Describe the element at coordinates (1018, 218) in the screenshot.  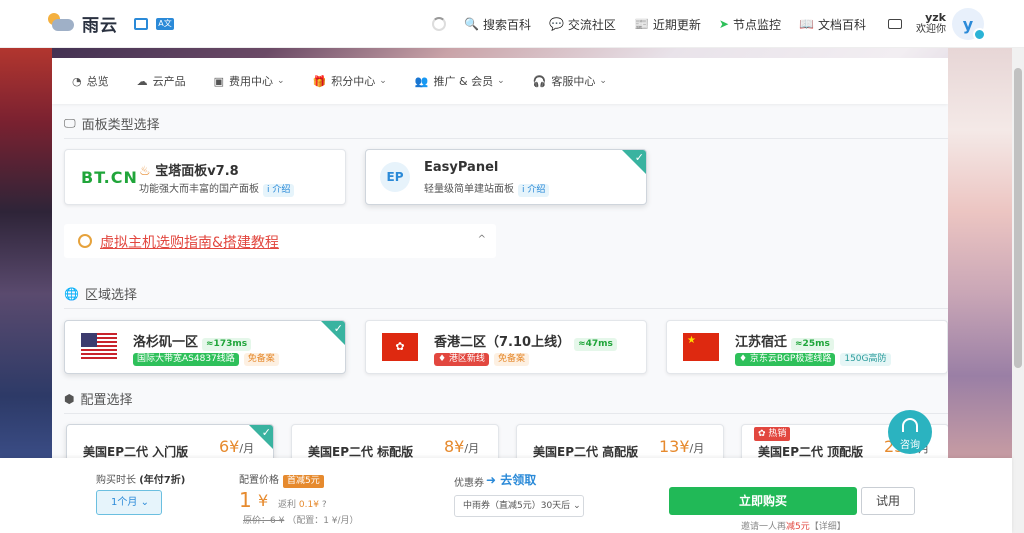
I see `scrollbar-thumb` at that location.